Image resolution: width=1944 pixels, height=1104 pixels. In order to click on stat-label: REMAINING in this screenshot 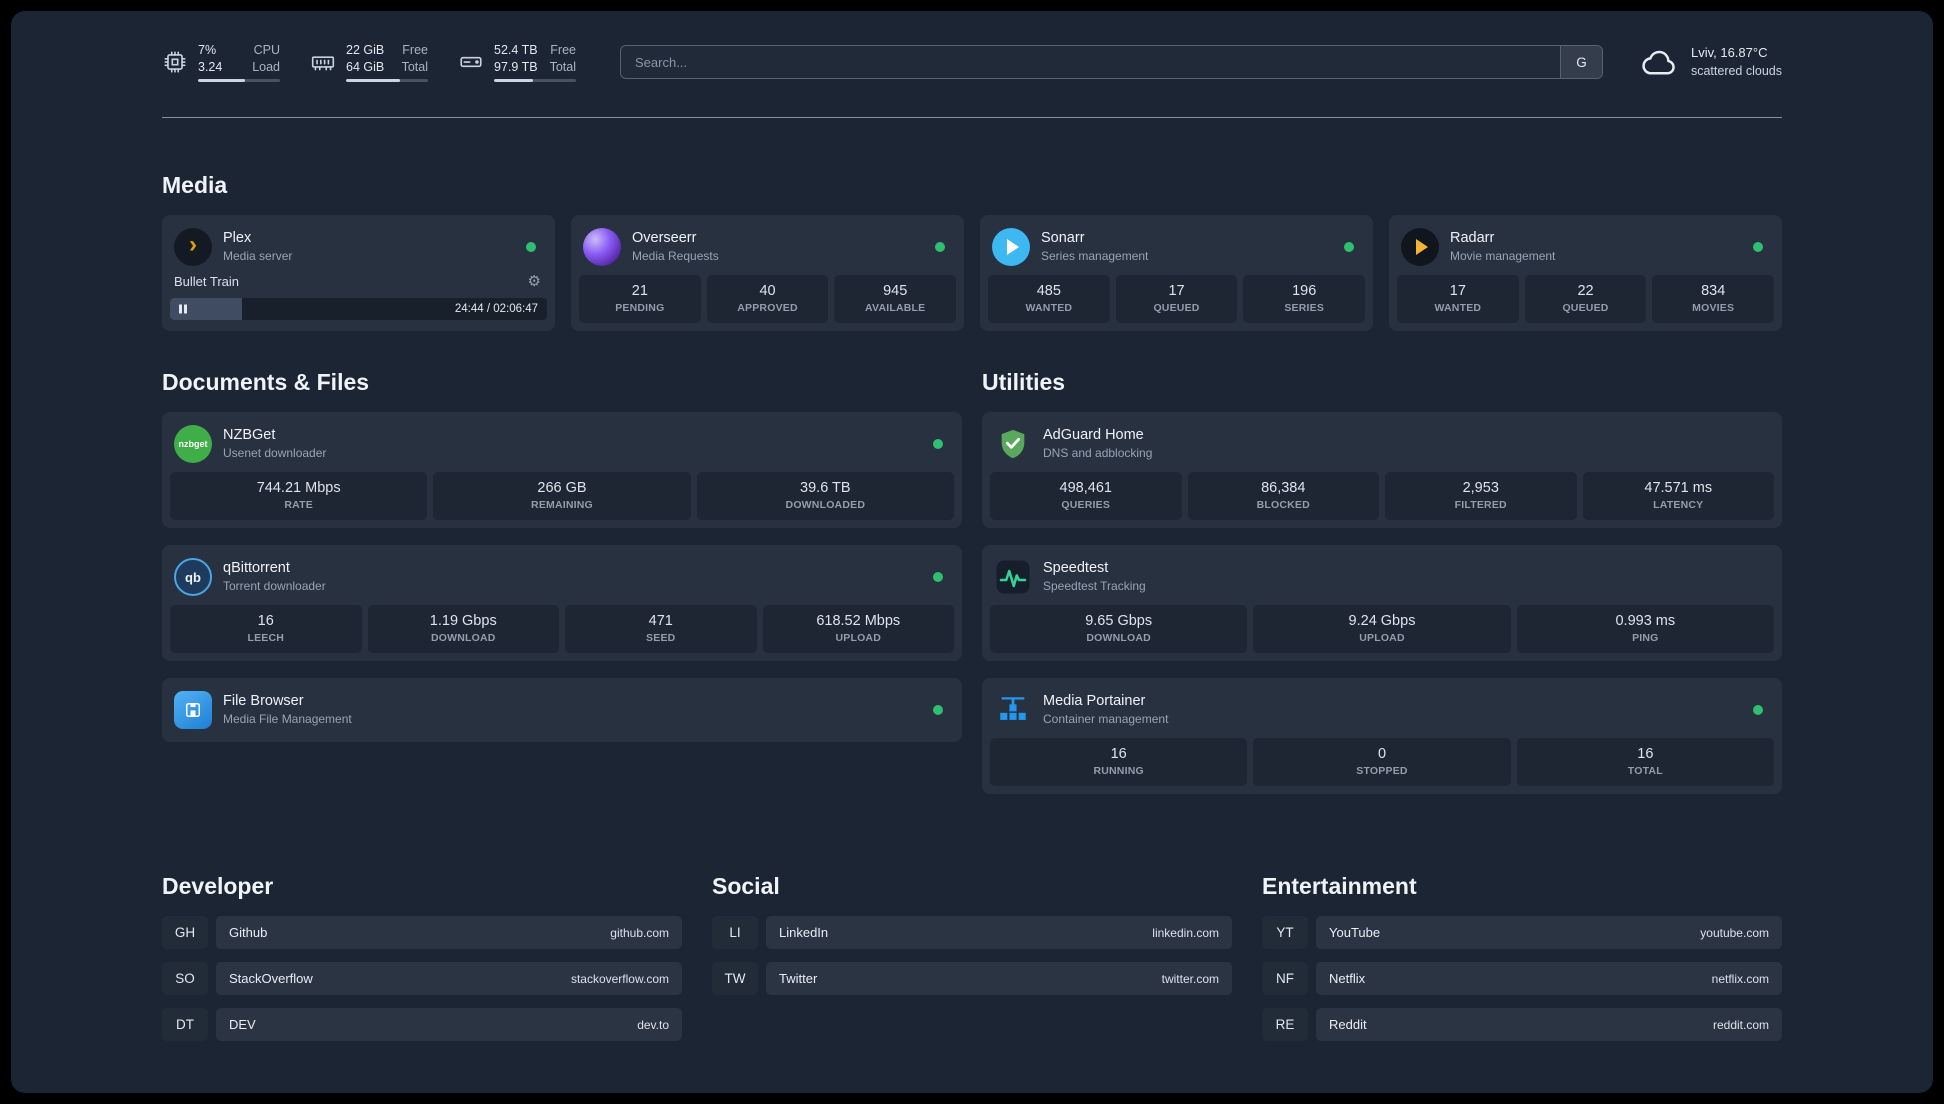, I will do `click(562, 505)`.